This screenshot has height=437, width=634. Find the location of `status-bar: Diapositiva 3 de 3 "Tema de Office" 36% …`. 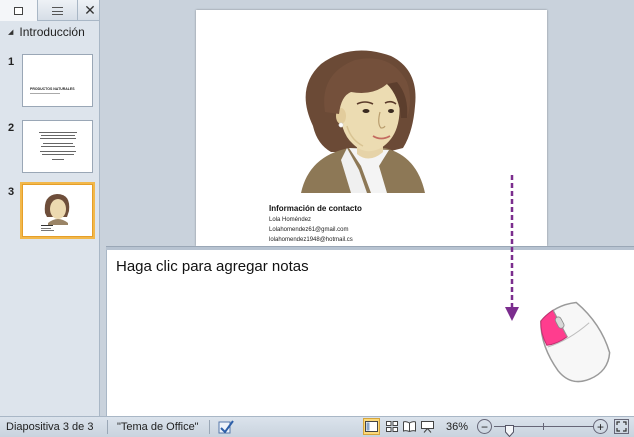

status-bar: Diapositiva 3 de 3 "Tema de Office" 36% … is located at coordinates (317, 426).